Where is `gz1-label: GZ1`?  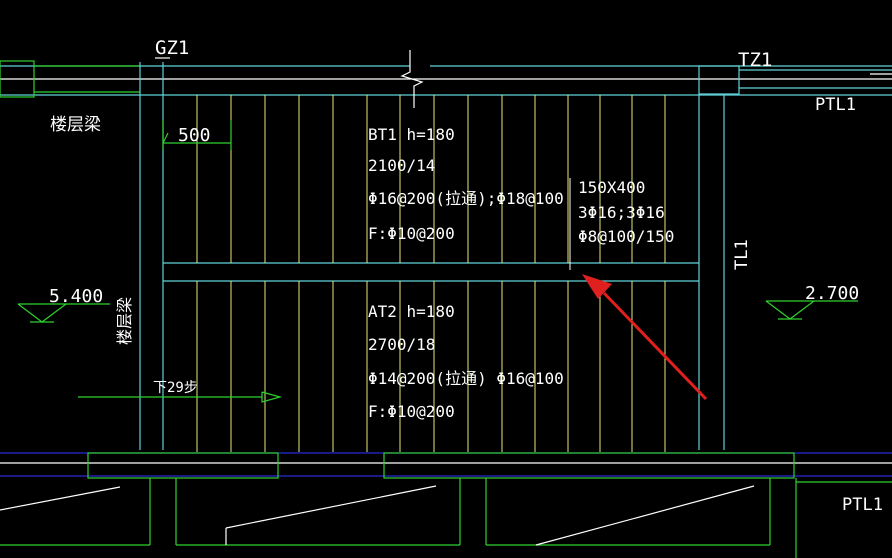 gz1-label: GZ1 is located at coordinates (172, 48).